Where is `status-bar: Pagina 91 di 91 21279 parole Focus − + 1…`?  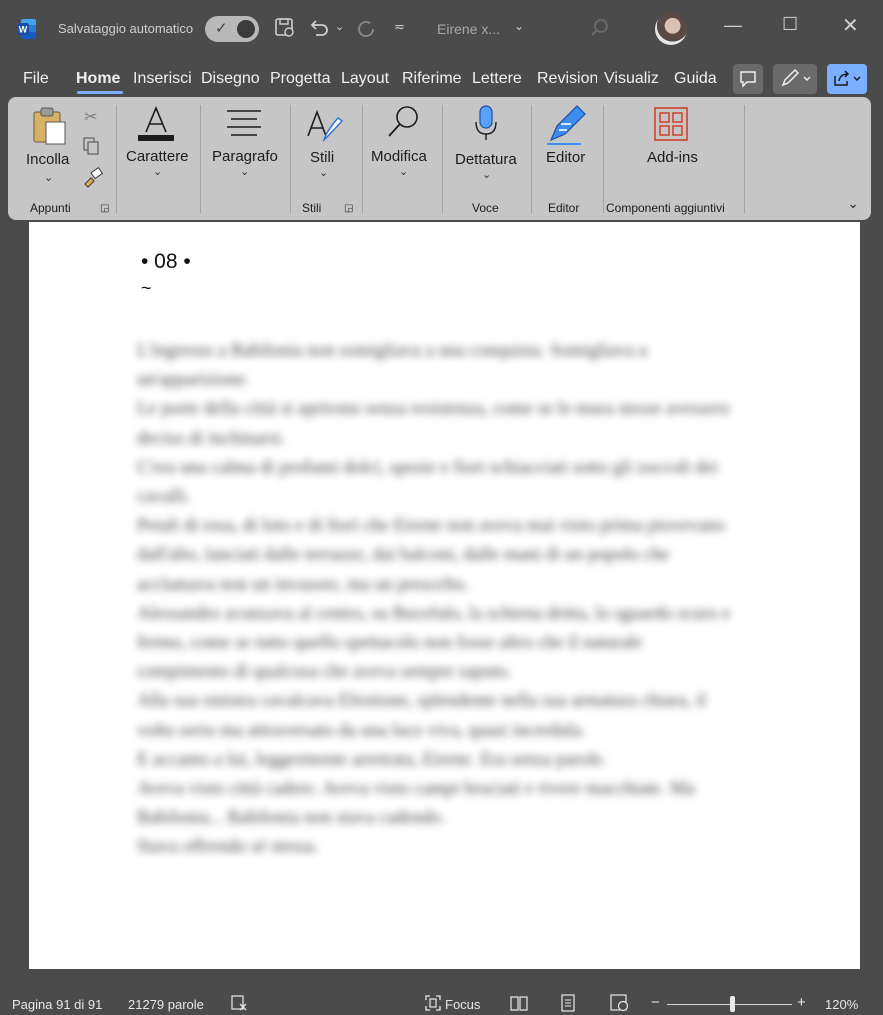 status-bar: Pagina 91 di 91 21279 parole Focus − + 1… is located at coordinates (441, 1002).